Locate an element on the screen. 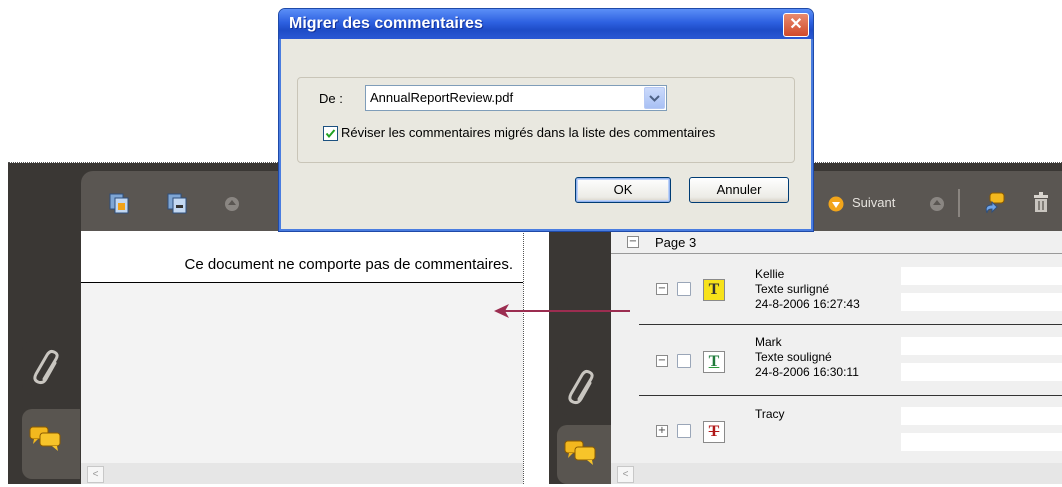 The height and width of the screenshot is (487, 1062). export-comments-icon is located at coordinates (178, 204).